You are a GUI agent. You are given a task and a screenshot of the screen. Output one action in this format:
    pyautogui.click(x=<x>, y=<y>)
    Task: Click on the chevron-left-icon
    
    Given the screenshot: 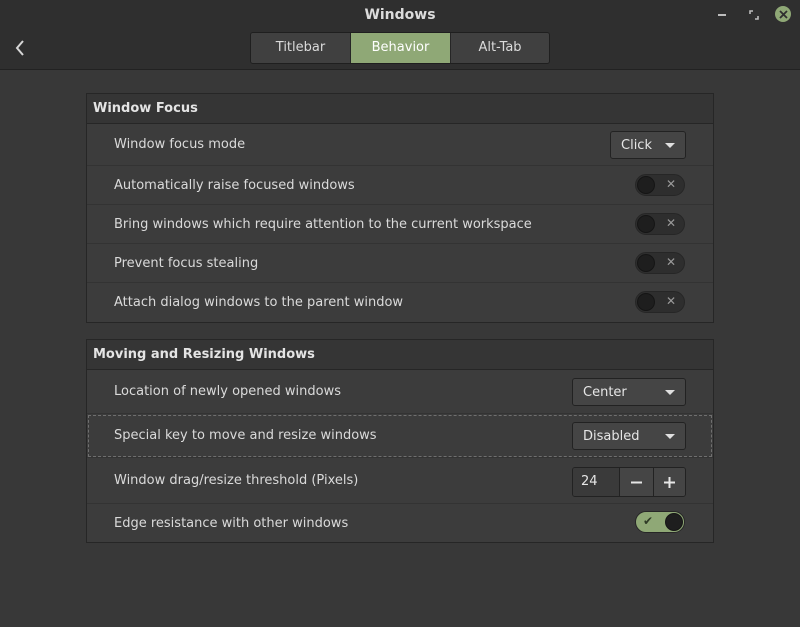 What is the action you would take?
    pyautogui.click(x=19, y=48)
    